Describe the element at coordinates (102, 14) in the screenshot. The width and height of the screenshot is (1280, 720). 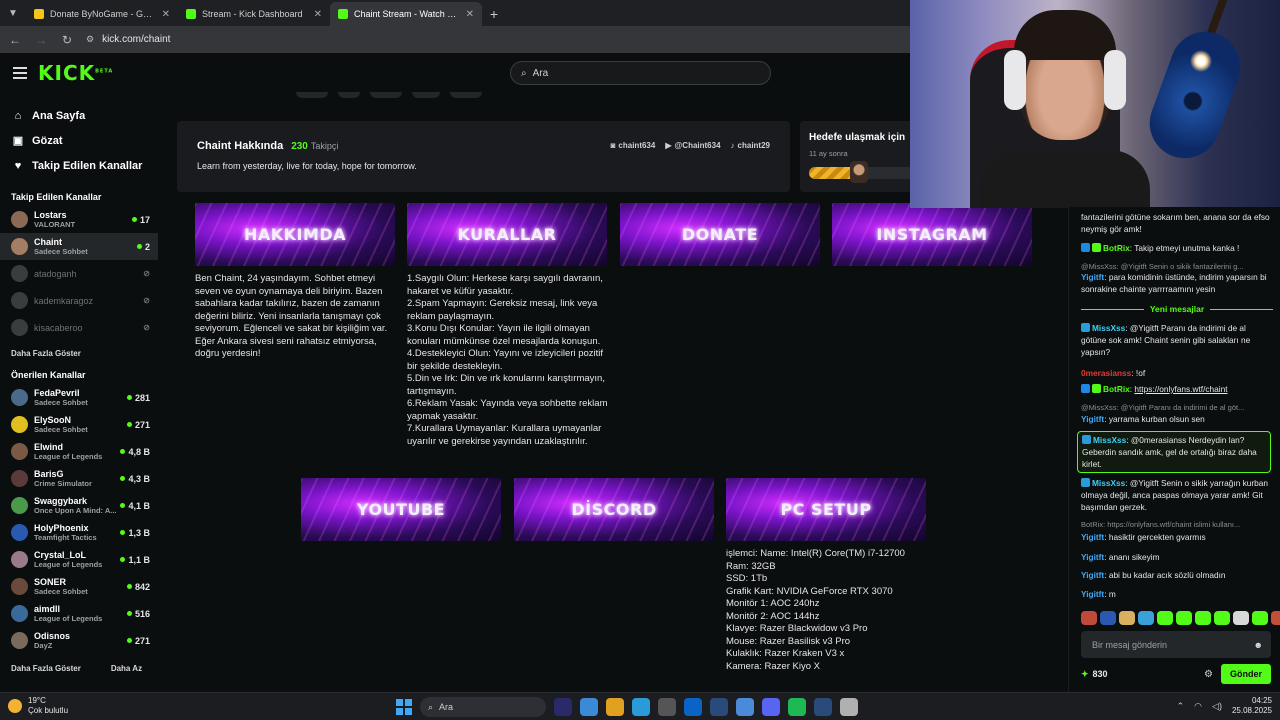
I see `browser-tab: Donate ByNoGame - Gelen/Gid ✕` at that location.